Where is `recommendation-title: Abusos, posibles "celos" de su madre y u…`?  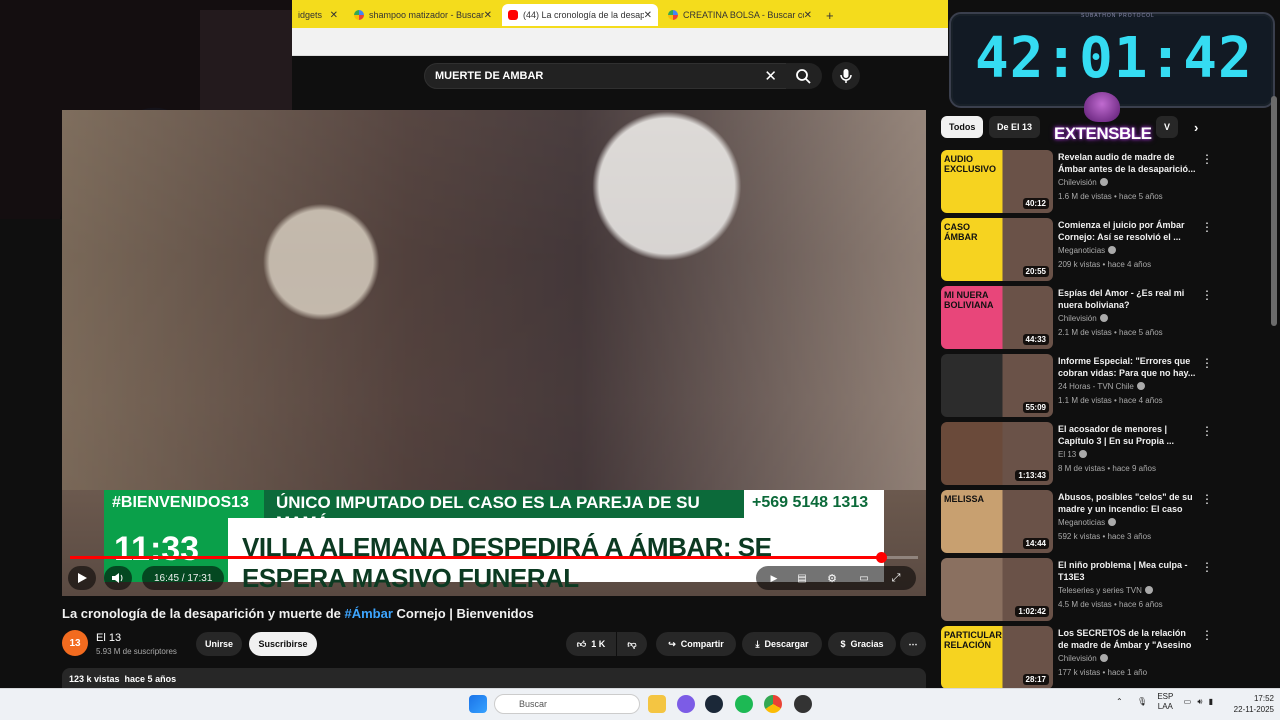 recommendation-title: Abusos, posibles "celos" de su madre y u… is located at coordinates (1128, 503).